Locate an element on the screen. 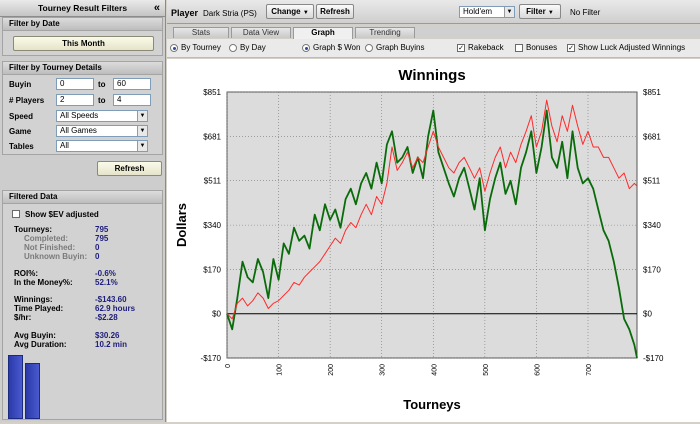  graph-won-radio is located at coordinates (306, 48).